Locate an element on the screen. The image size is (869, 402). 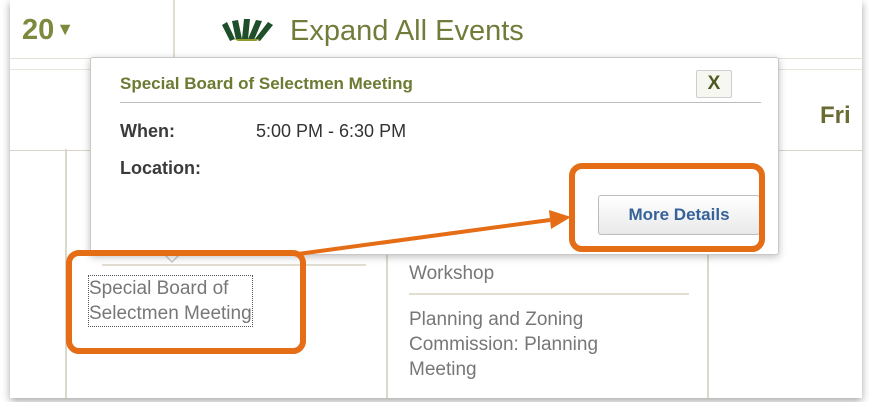
callout-arrow is located at coordinates (434, 233).